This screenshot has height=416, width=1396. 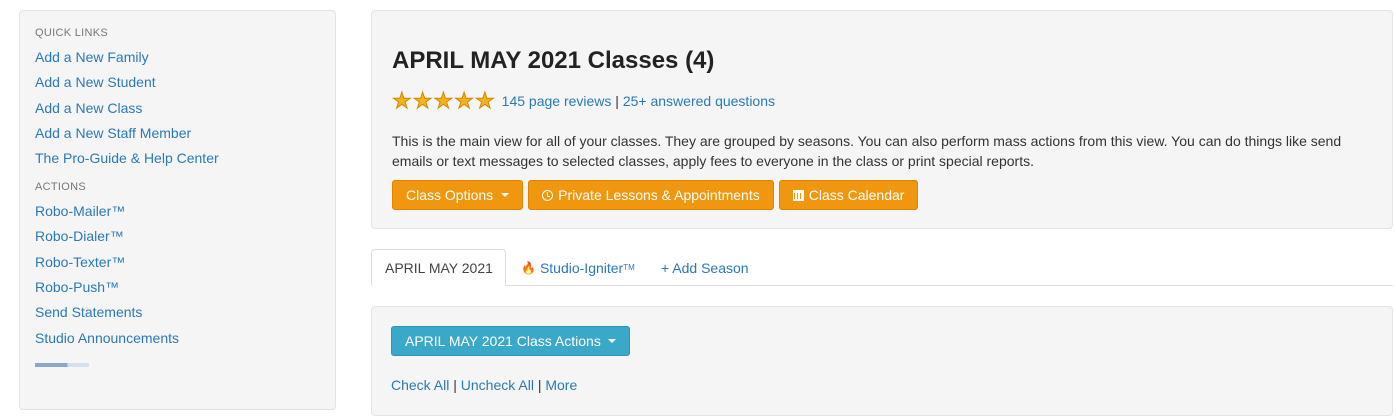 I want to click on add-student-link: Add a New Student, so click(x=177, y=82).